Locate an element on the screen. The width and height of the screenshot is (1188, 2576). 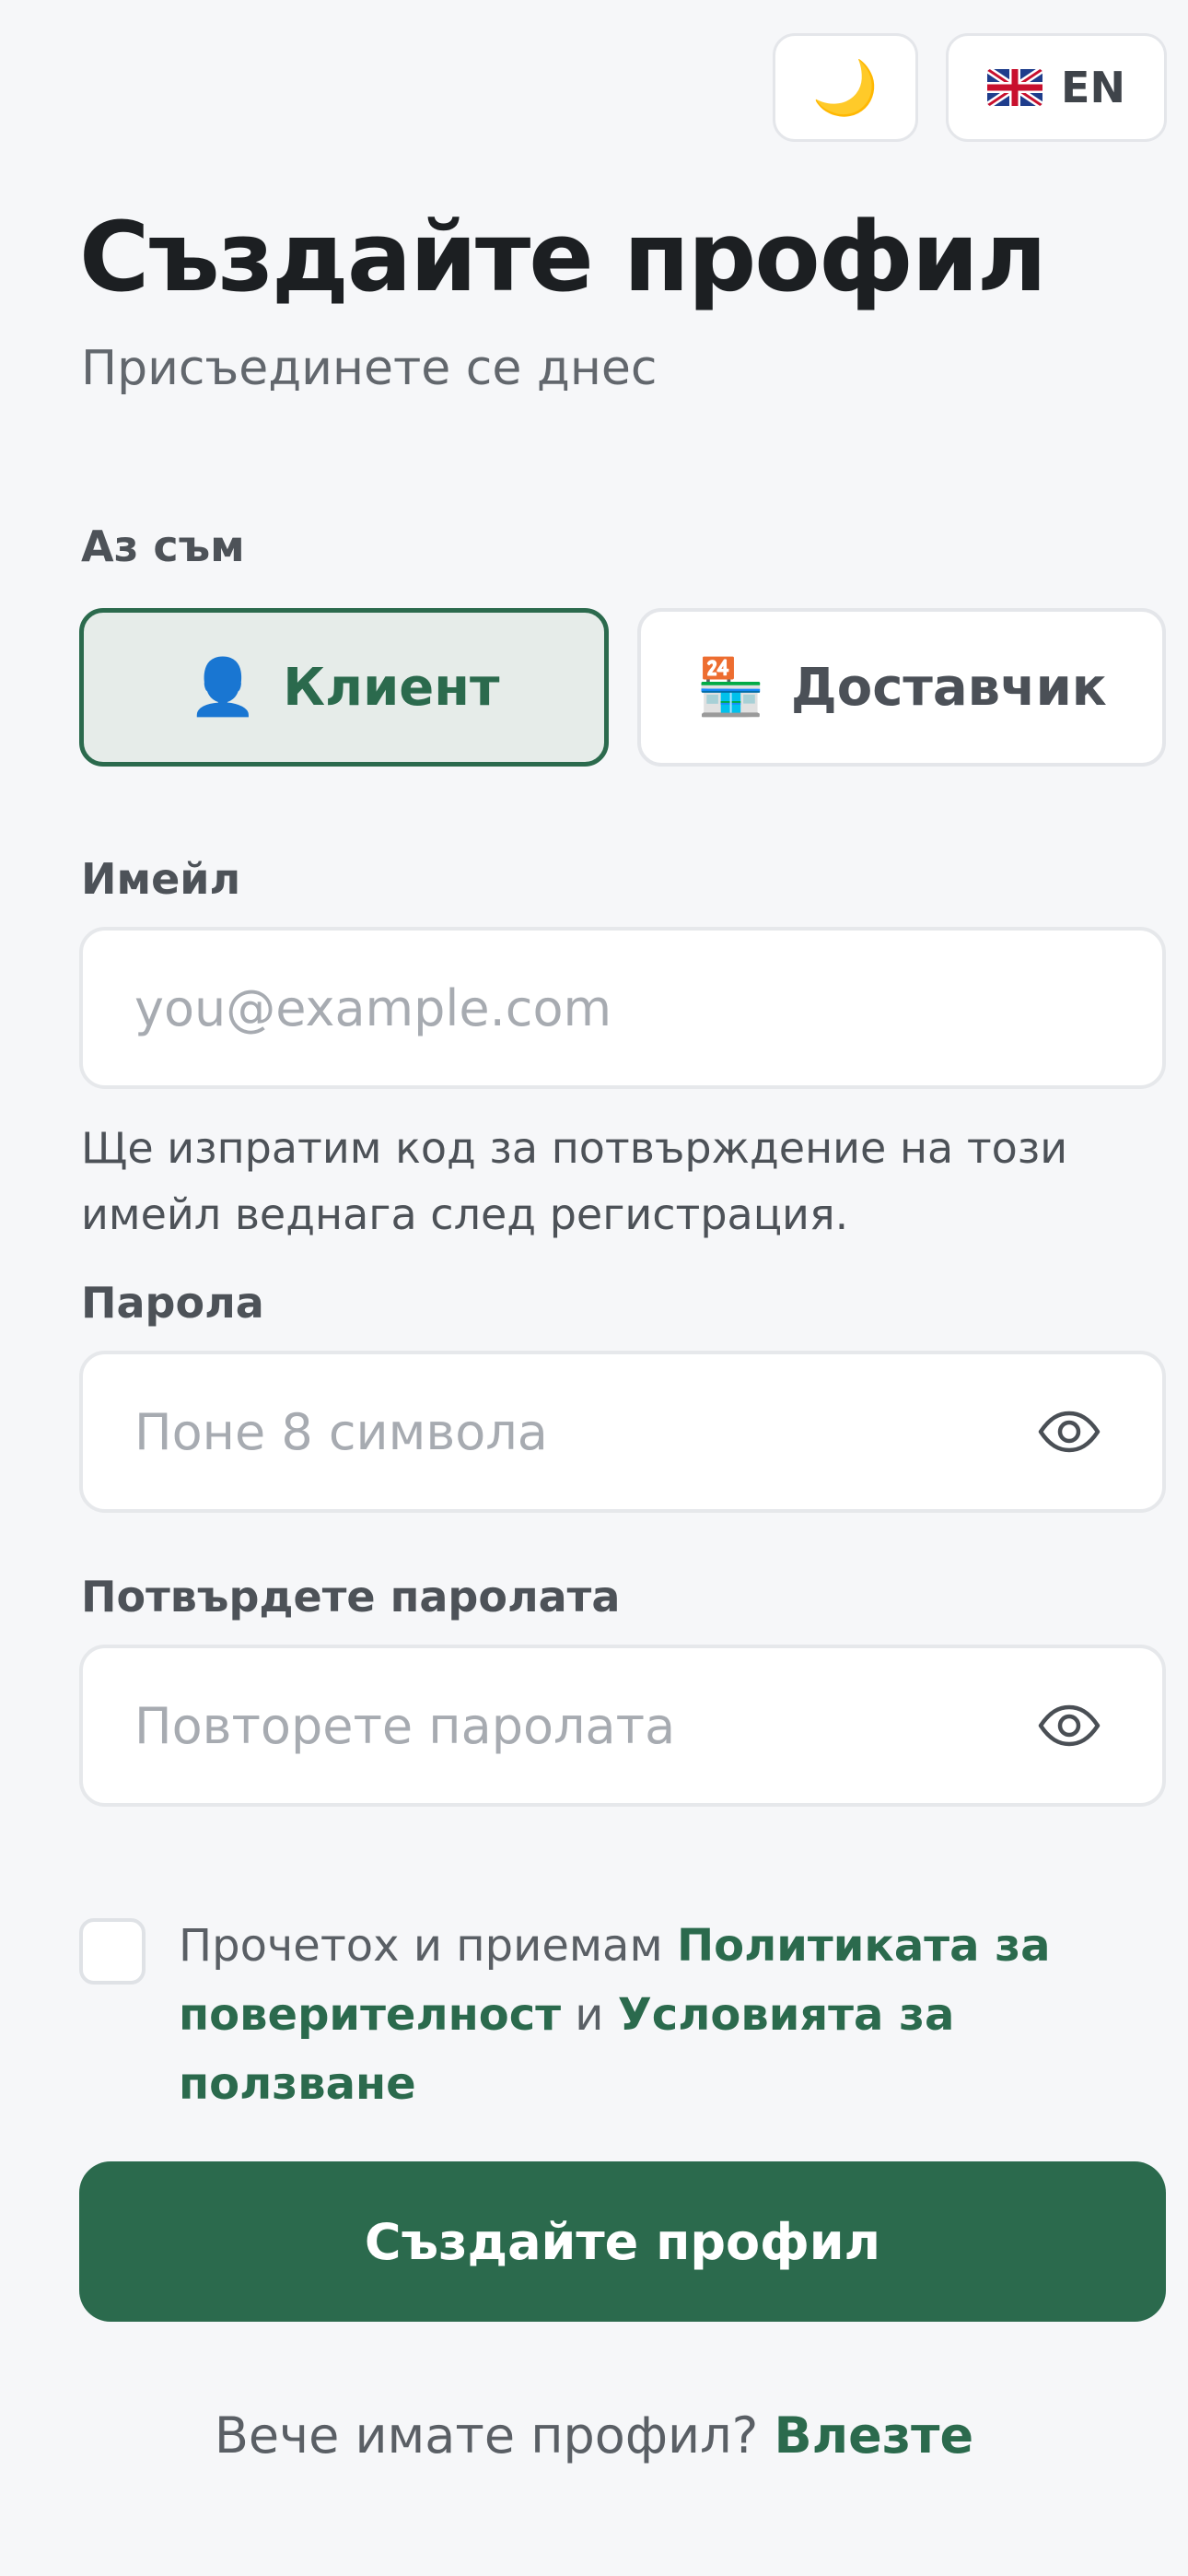
password-label: Парола is located at coordinates (172, 1303).